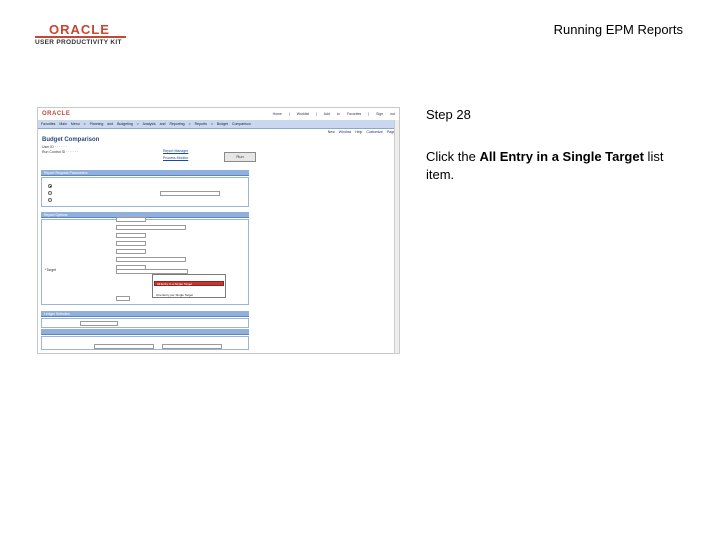 The height and width of the screenshot is (540, 720). Describe the element at coordinates (192, 346) in the screenshot. I see `grid-to-input` at that location.